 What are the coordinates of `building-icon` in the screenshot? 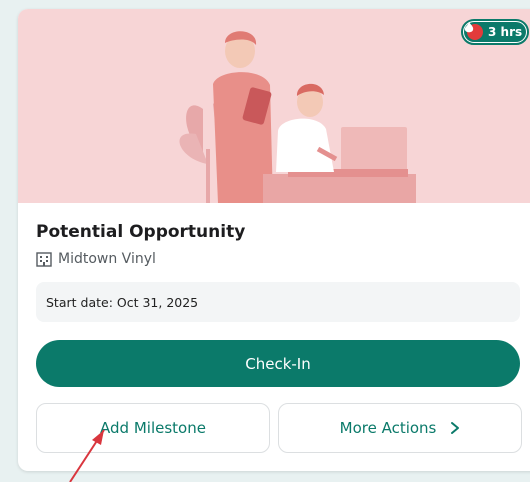 It's located at (44, 259).